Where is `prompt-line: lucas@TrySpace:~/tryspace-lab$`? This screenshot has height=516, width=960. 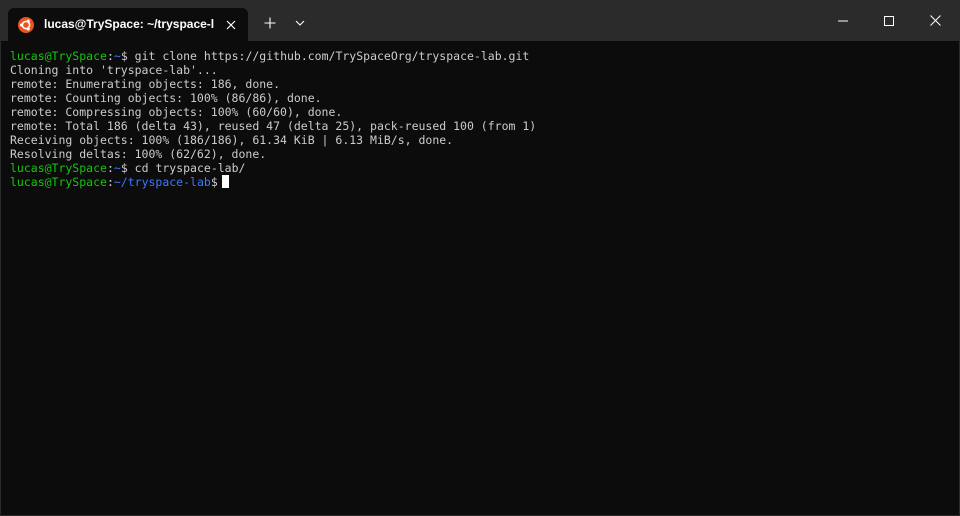 prompt-line: lucas@TrySpace:~/tryspace-lab$ is located at coordinates (484, 182).